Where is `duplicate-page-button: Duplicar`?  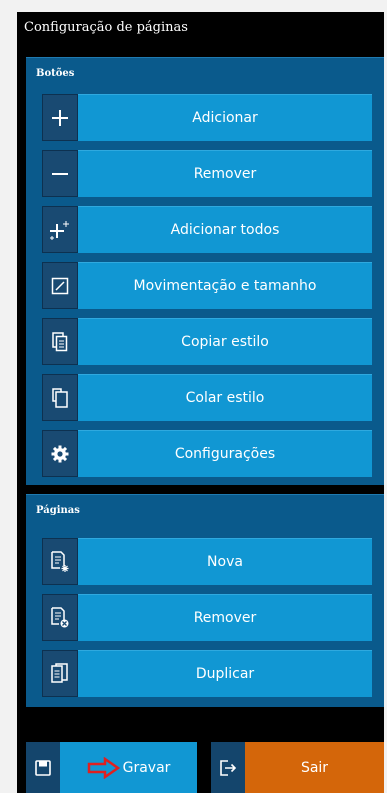
duplicate-page-button: Duplicar is located at coordinates (207, 673).